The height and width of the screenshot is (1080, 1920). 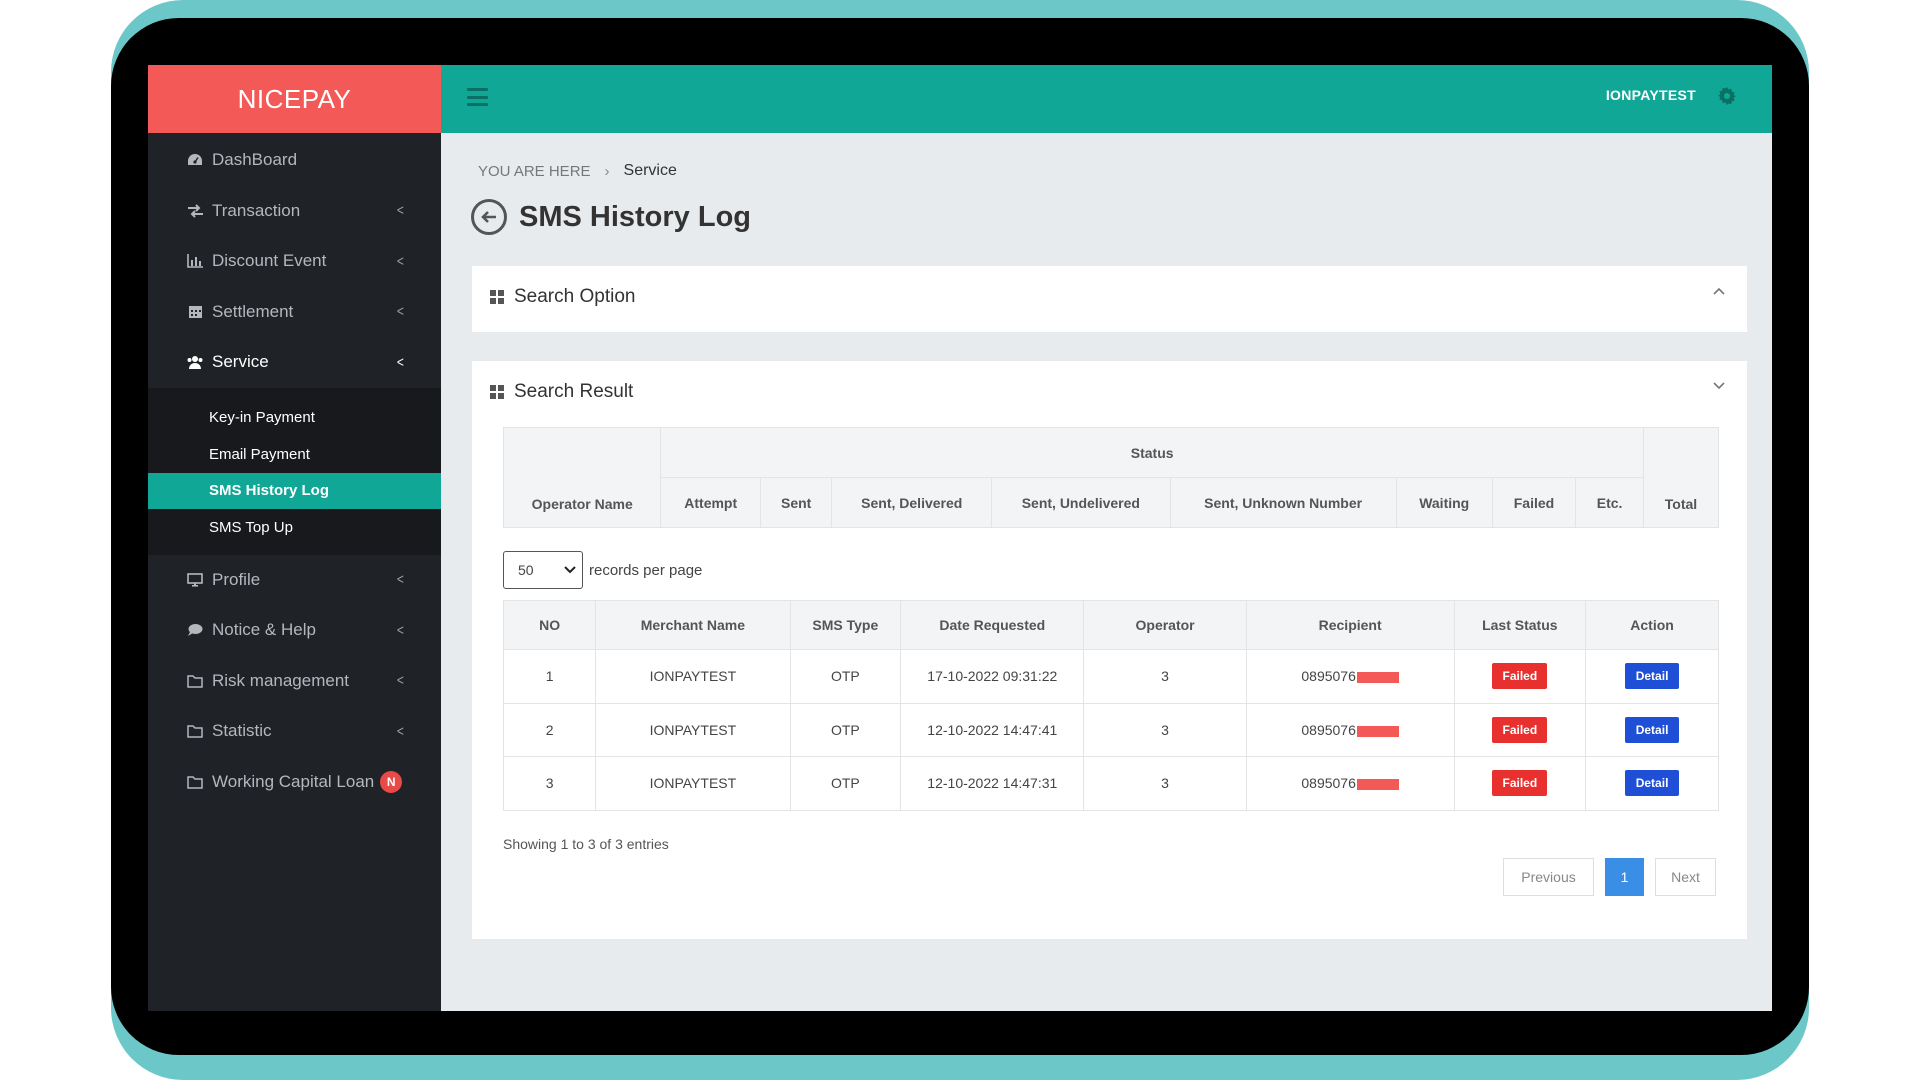 What do you see at coordinates (845, 625) in the screenshot?
I see `column-header-sms-type: SMS Type` at bounding box center [845, 625].